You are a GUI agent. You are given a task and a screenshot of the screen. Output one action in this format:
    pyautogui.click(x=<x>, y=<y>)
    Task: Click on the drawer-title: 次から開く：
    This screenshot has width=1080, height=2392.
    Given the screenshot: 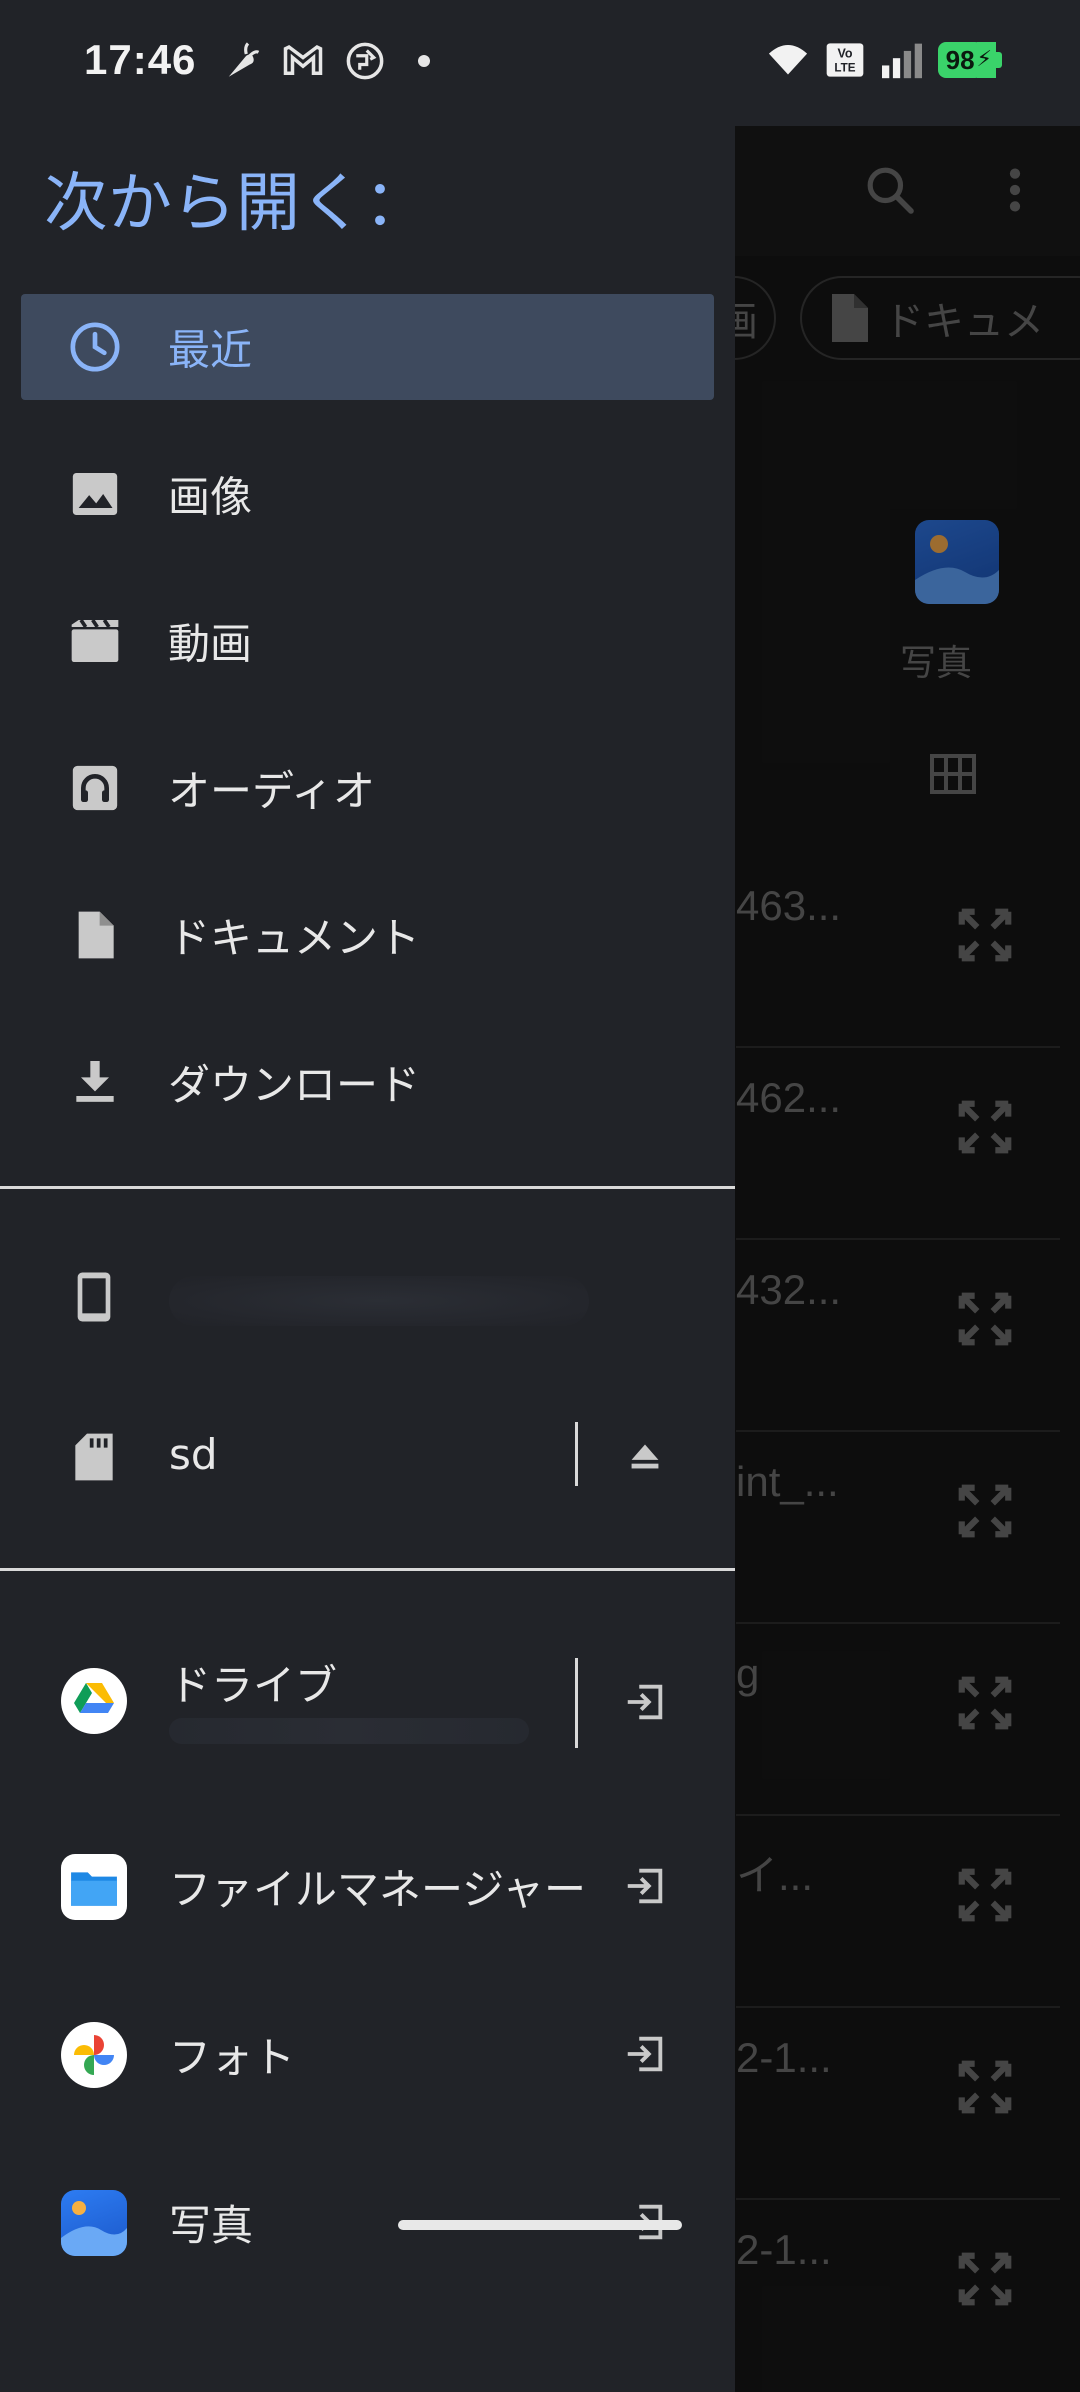 What is the action you would take?
    pyautogui.click(x=236, y=204)
    